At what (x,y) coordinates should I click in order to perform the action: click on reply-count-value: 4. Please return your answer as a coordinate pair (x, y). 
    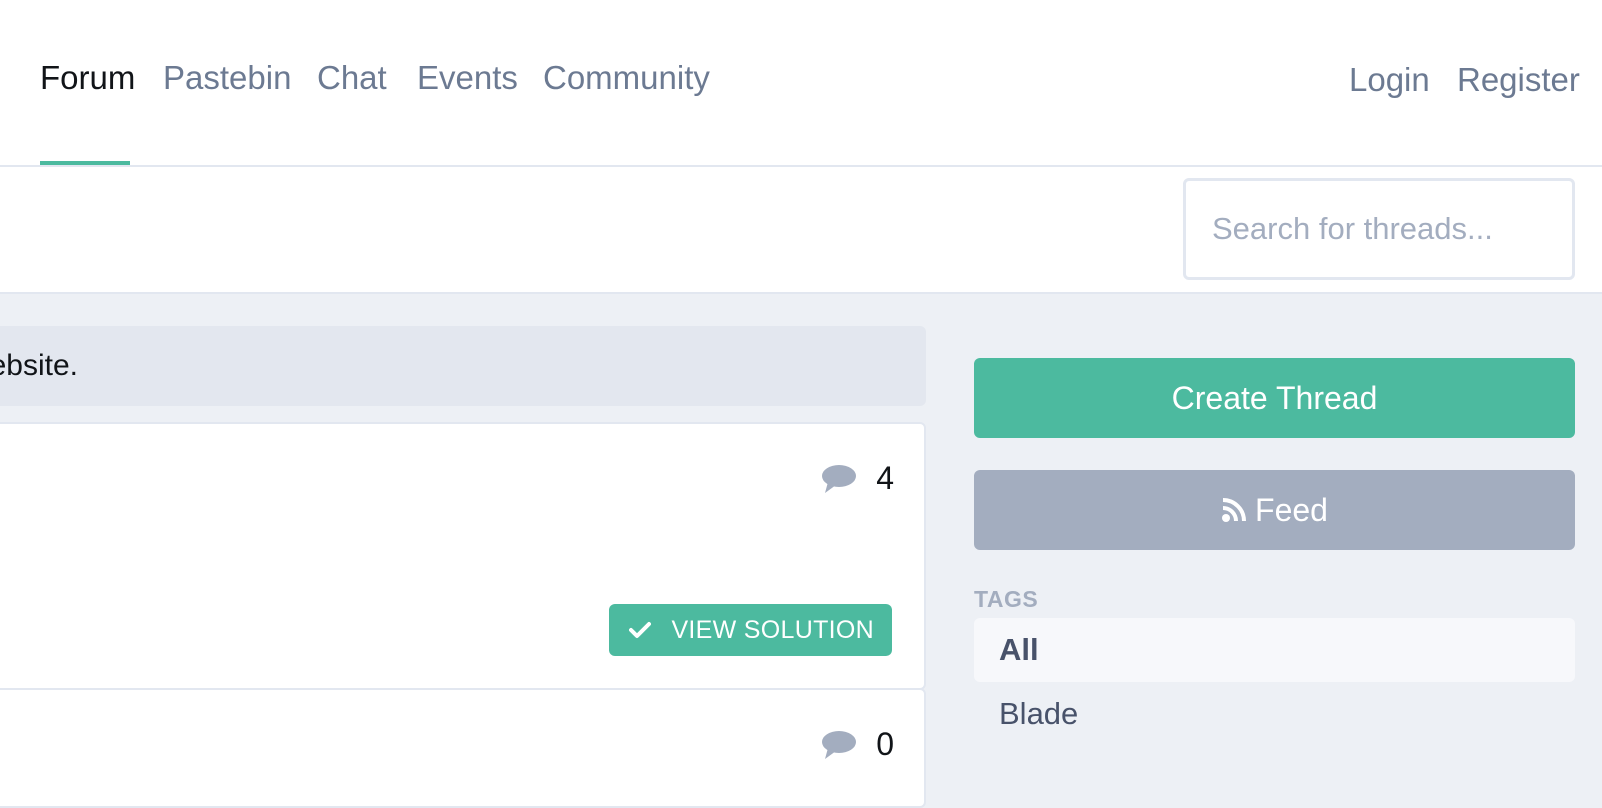
    Looking at the image, I should click on (885, 478).